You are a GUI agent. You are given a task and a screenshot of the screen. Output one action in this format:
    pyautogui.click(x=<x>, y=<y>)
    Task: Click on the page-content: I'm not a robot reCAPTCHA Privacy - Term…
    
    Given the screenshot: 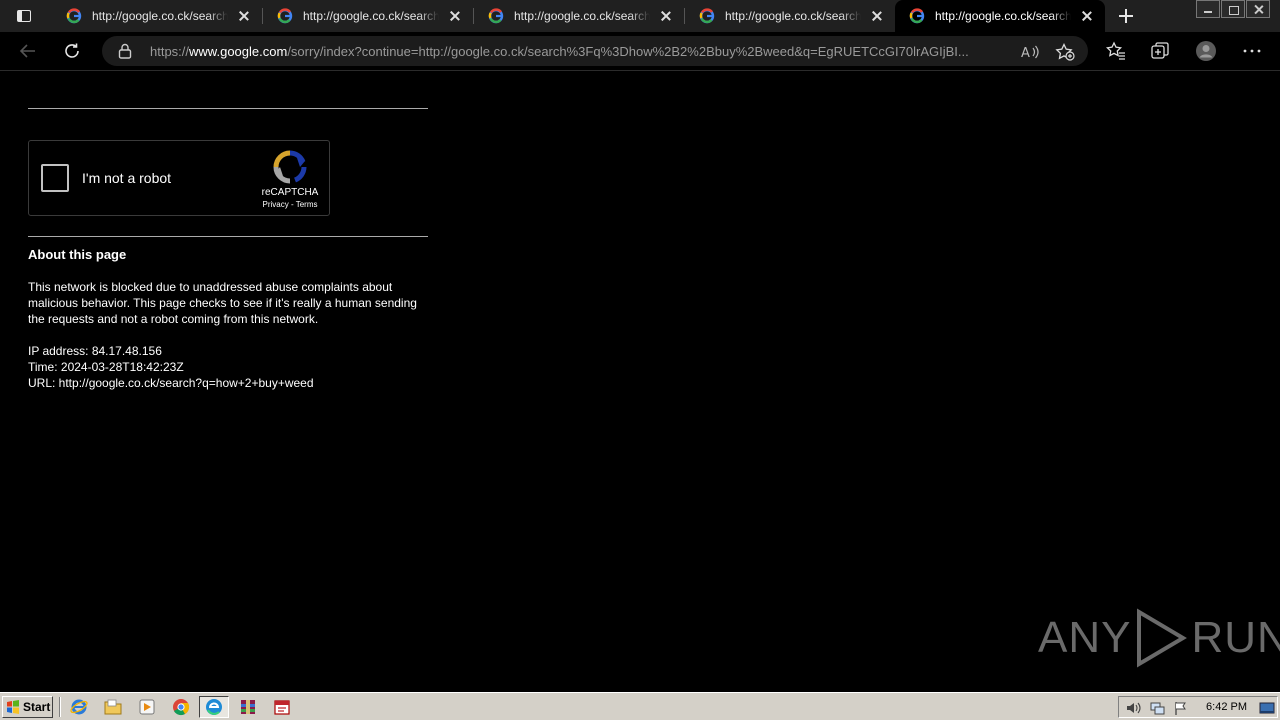 What is the action you would take?
    pyautogui.click(x=228, y=231)
    